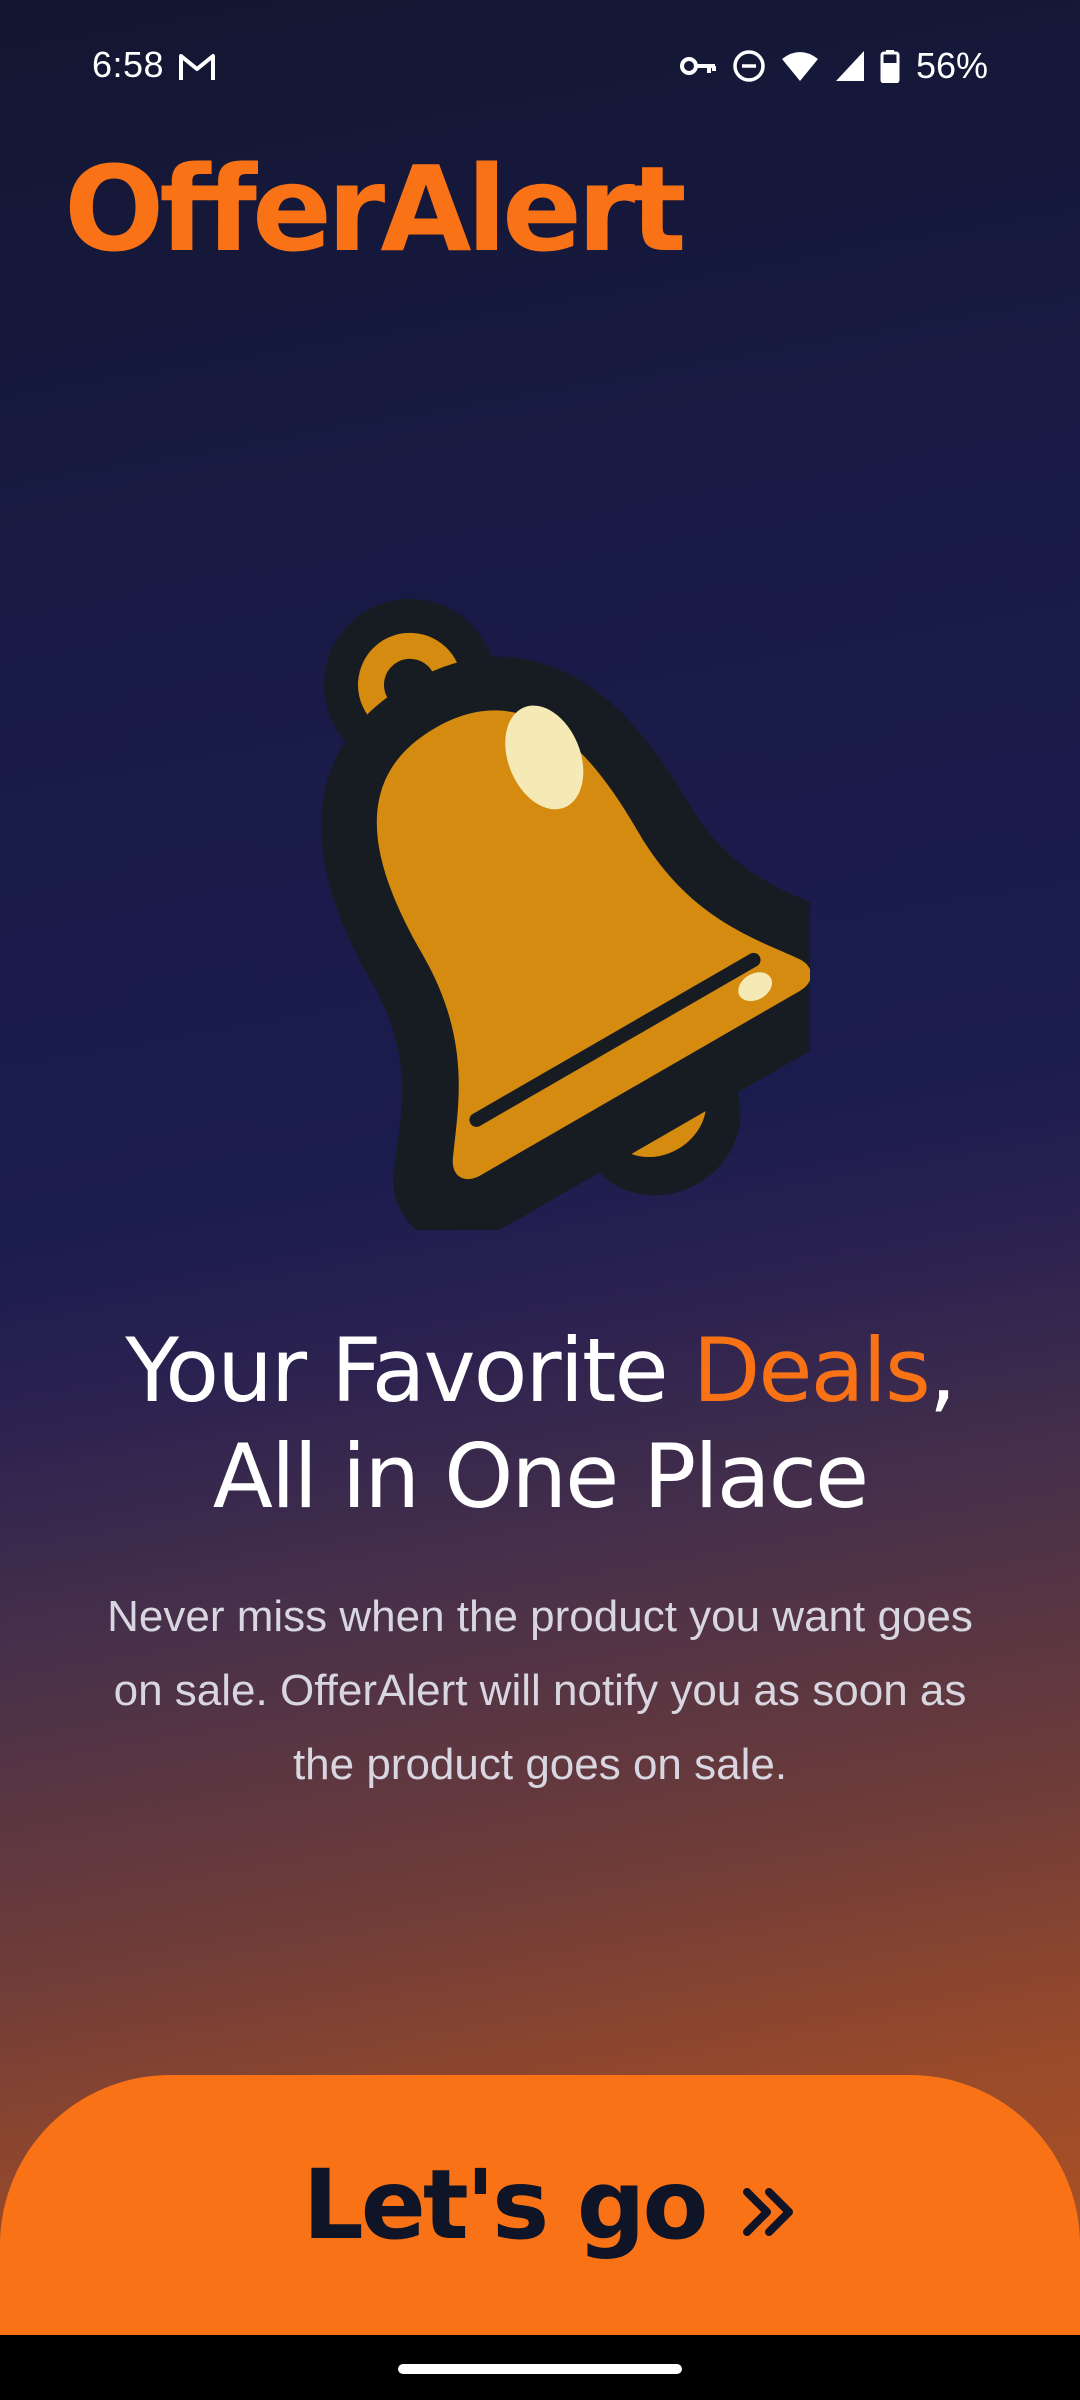 This screenshot has height=2400, width=1080. I want to click on bell-icon, so click(565, 914).